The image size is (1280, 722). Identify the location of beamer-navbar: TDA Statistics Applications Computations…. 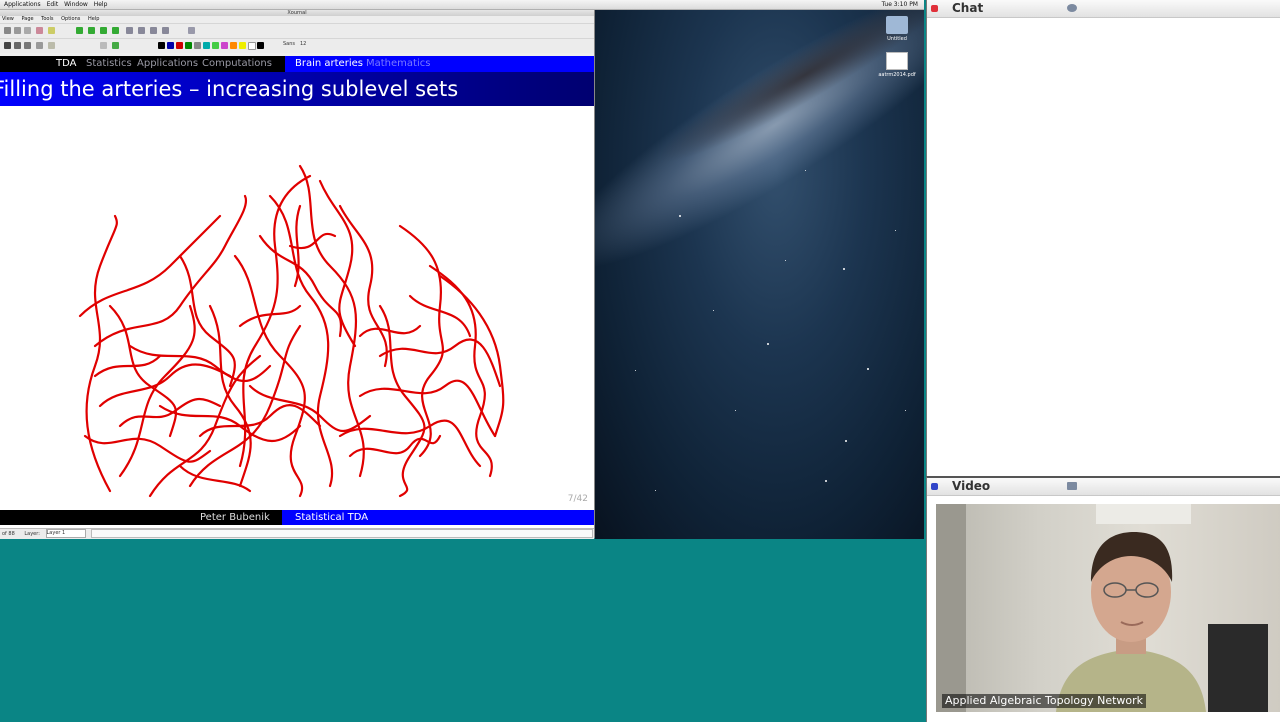
(297, 64).